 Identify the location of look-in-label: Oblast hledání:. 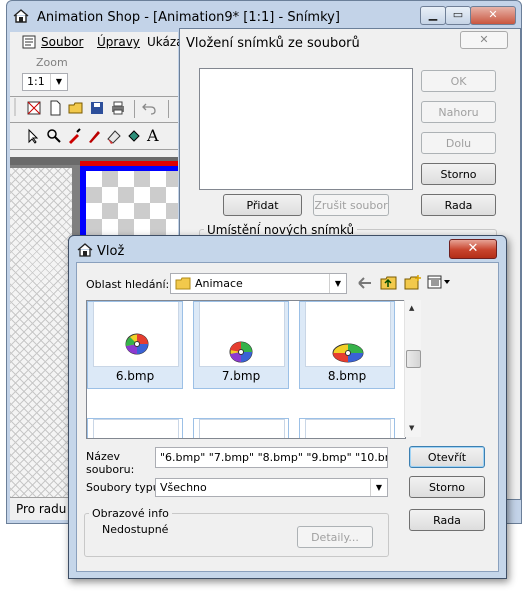
(128, 284).